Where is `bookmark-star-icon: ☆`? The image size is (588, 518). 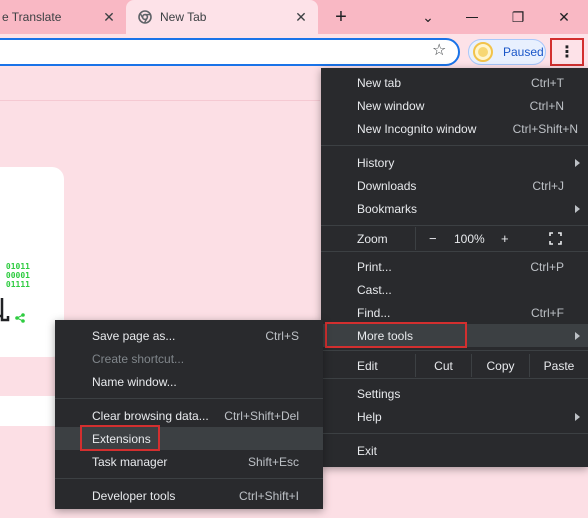
bookmark-star-icon: ☆ is located at coordinates (439, 51).